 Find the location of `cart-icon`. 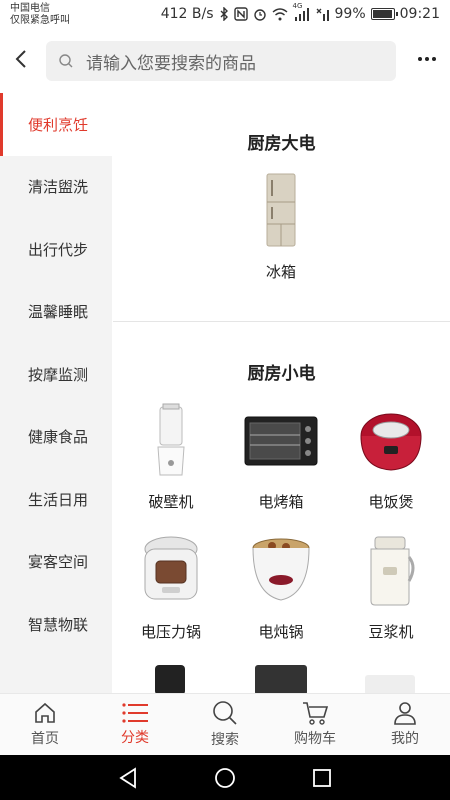

cart-icon is located at coordinates (315, 713).